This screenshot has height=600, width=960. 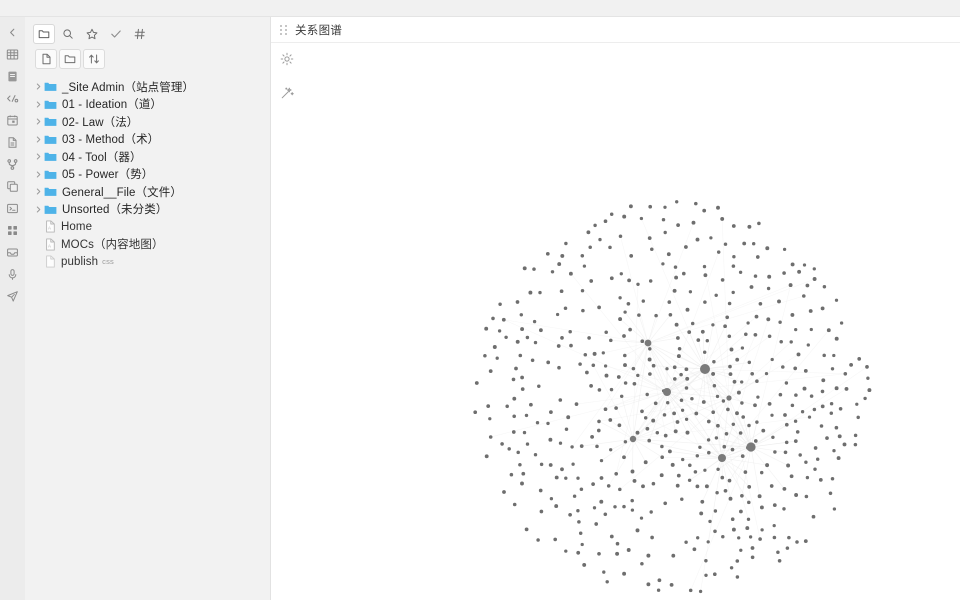 What do you see at coordinates (147, 87) in the screenshot?
I see `tree-item-folder: _Site Admin（站点管理）` at bounding box center [147, 87].